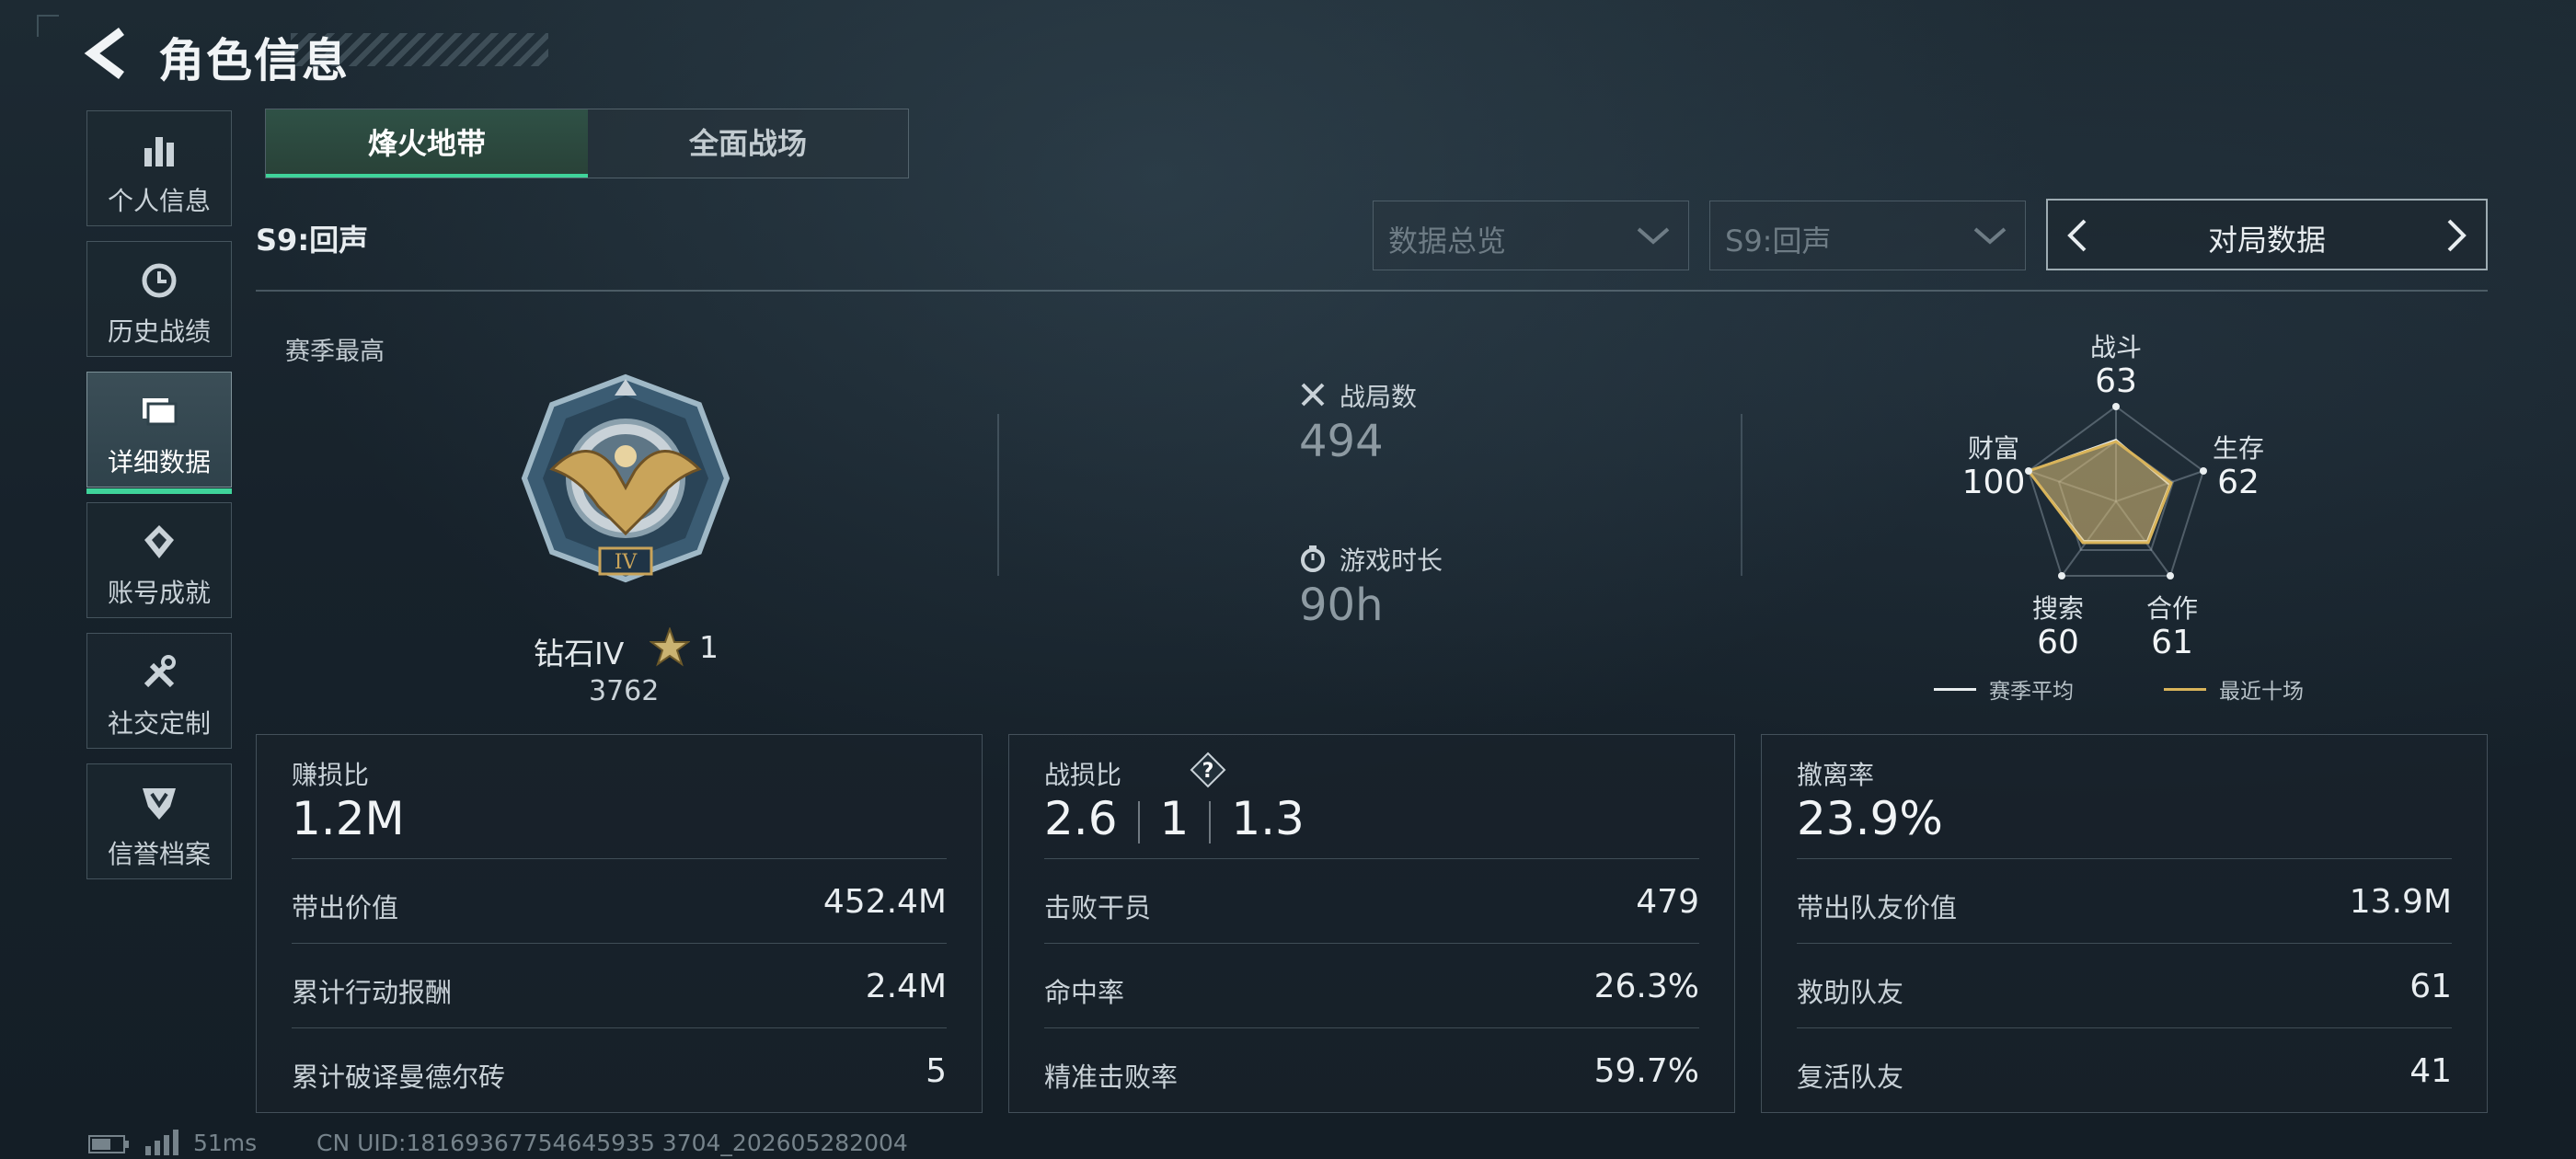  Describe the element at coordinates (1877, 908) in the screenshot. I see `stat-label: 带出队友价值` at that location.